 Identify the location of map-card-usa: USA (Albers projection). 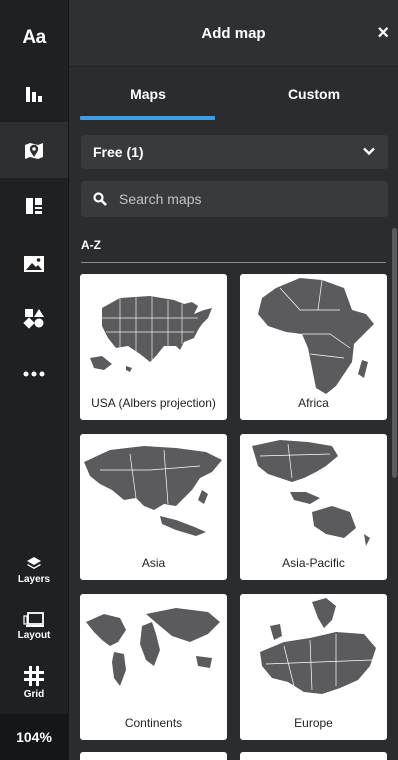
(153, 347).